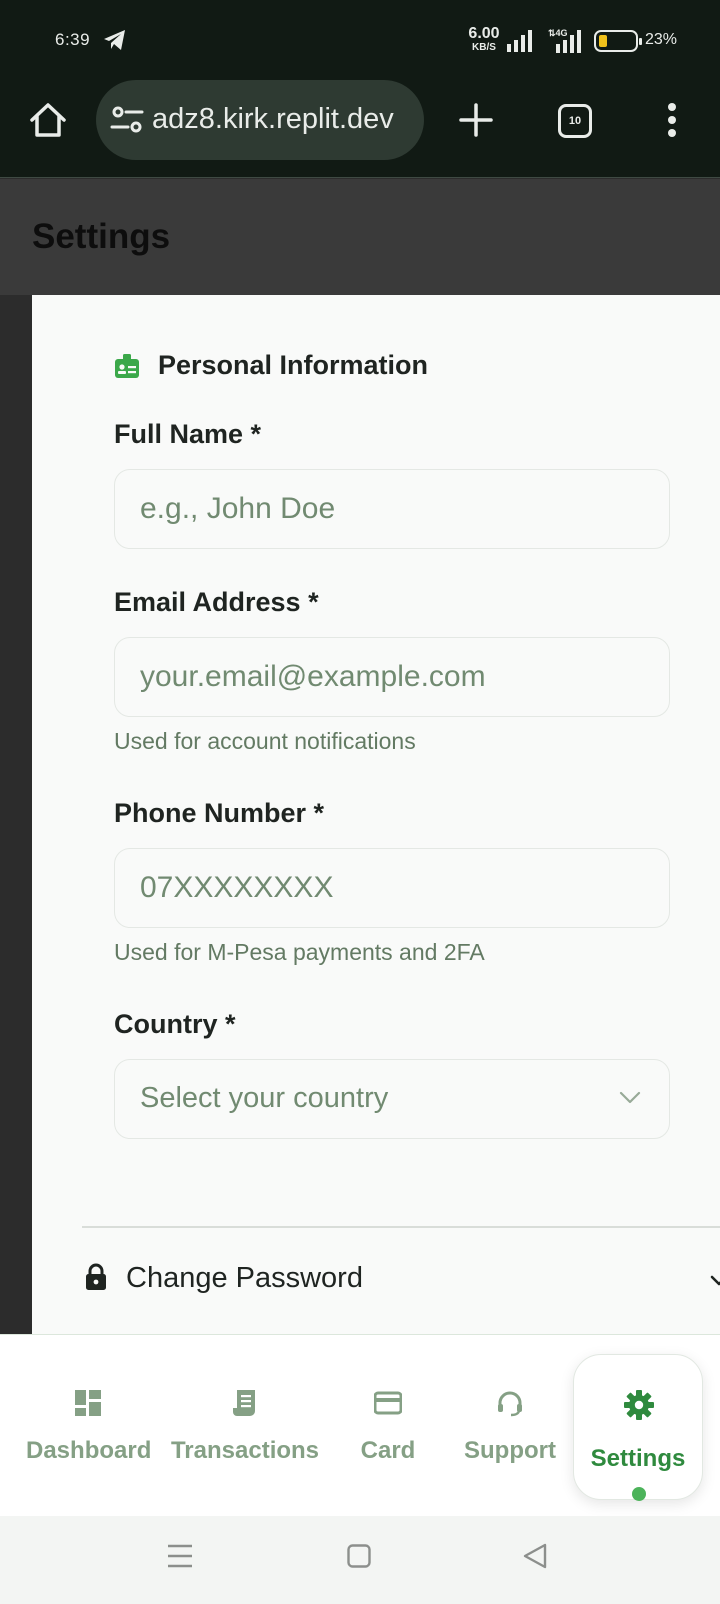 The width and height of the screenshot is (720, 1604). I want to click on tab-count: 10, so click(575, 121).